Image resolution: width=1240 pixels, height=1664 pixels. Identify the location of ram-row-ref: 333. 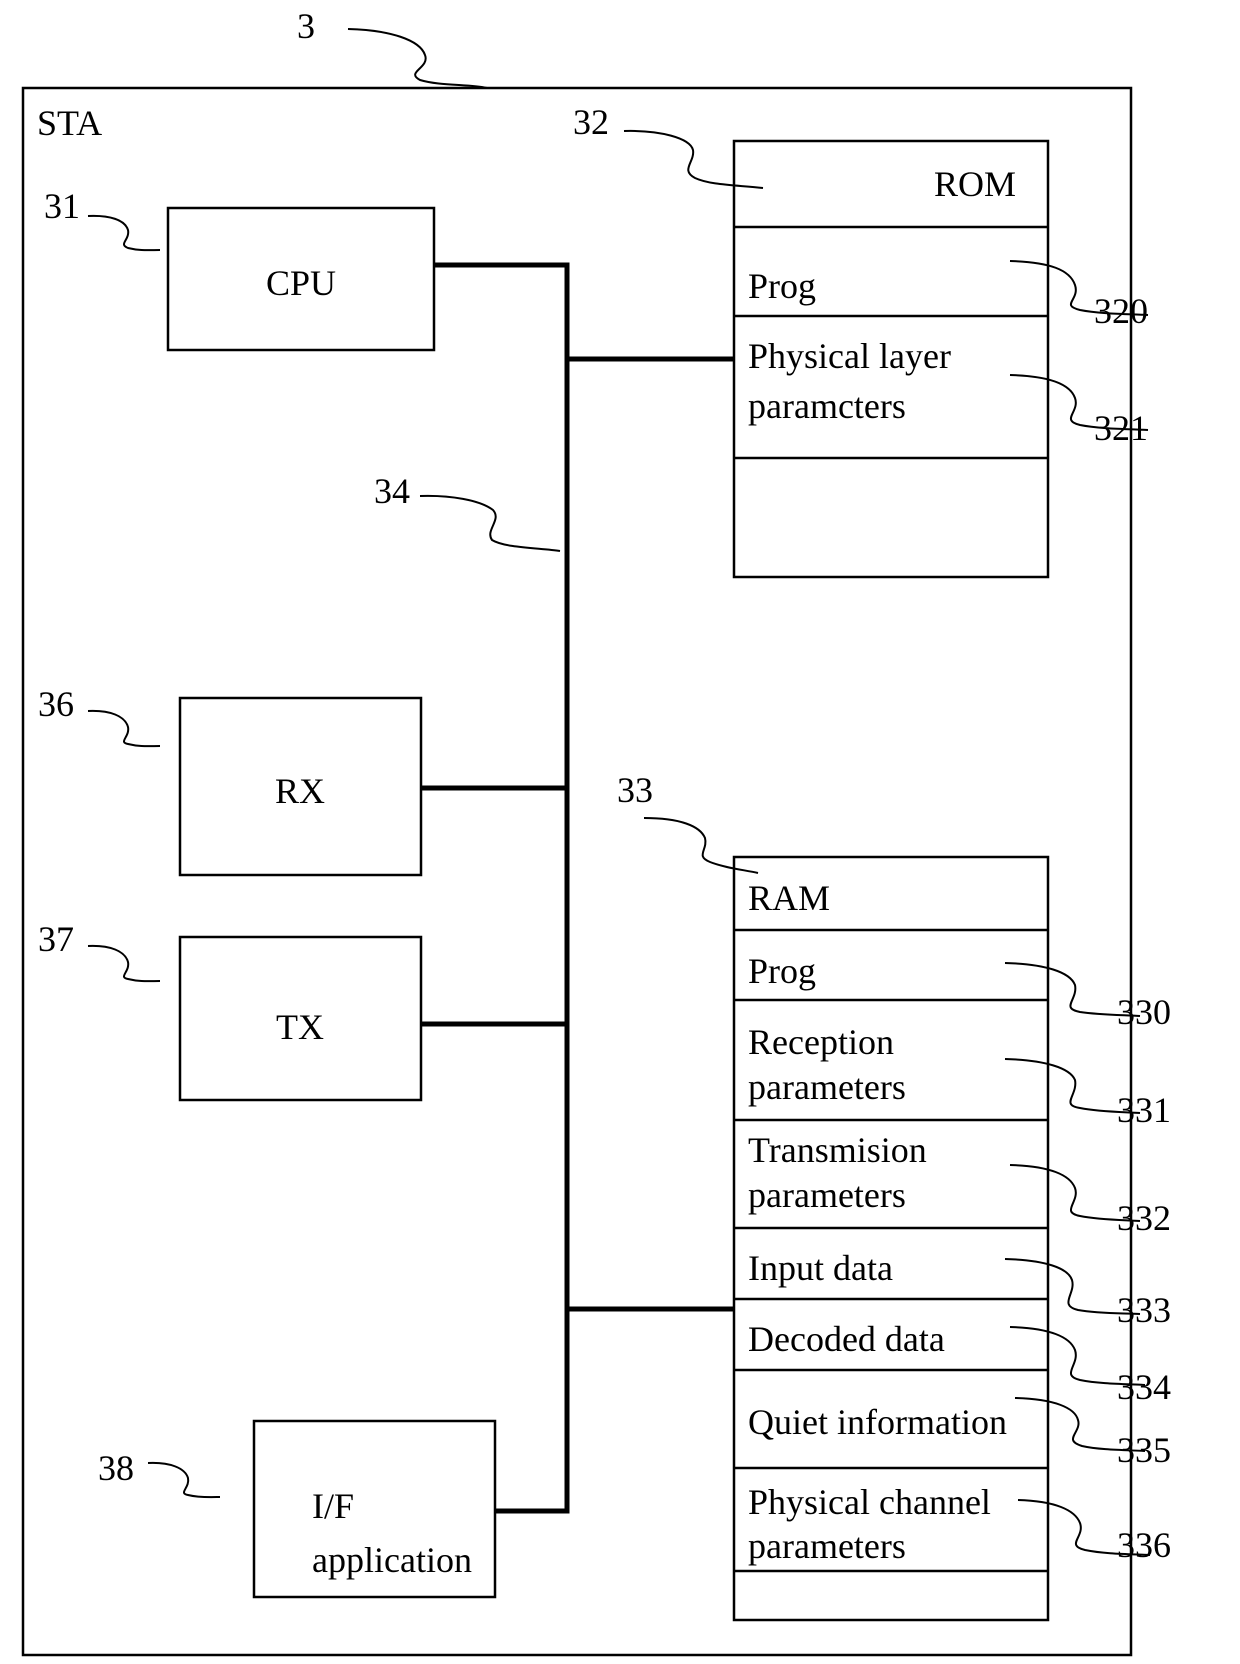
(1144, 1310).